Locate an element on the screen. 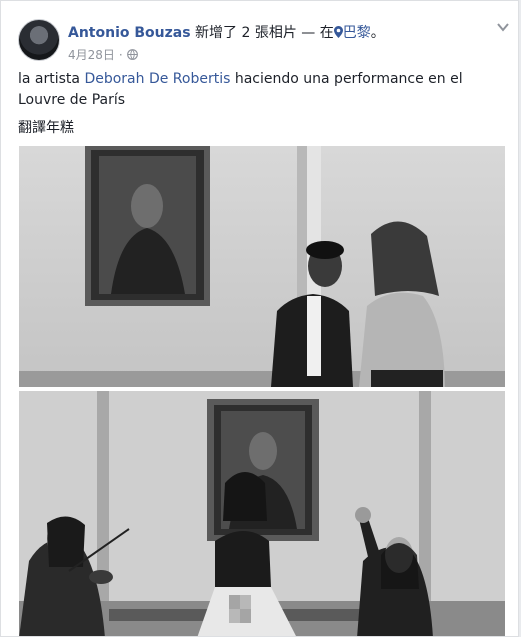 The width and height of the screenshot is (521, 637). translate-link: 翻譯年糕 is located at coordinates (46, 127).